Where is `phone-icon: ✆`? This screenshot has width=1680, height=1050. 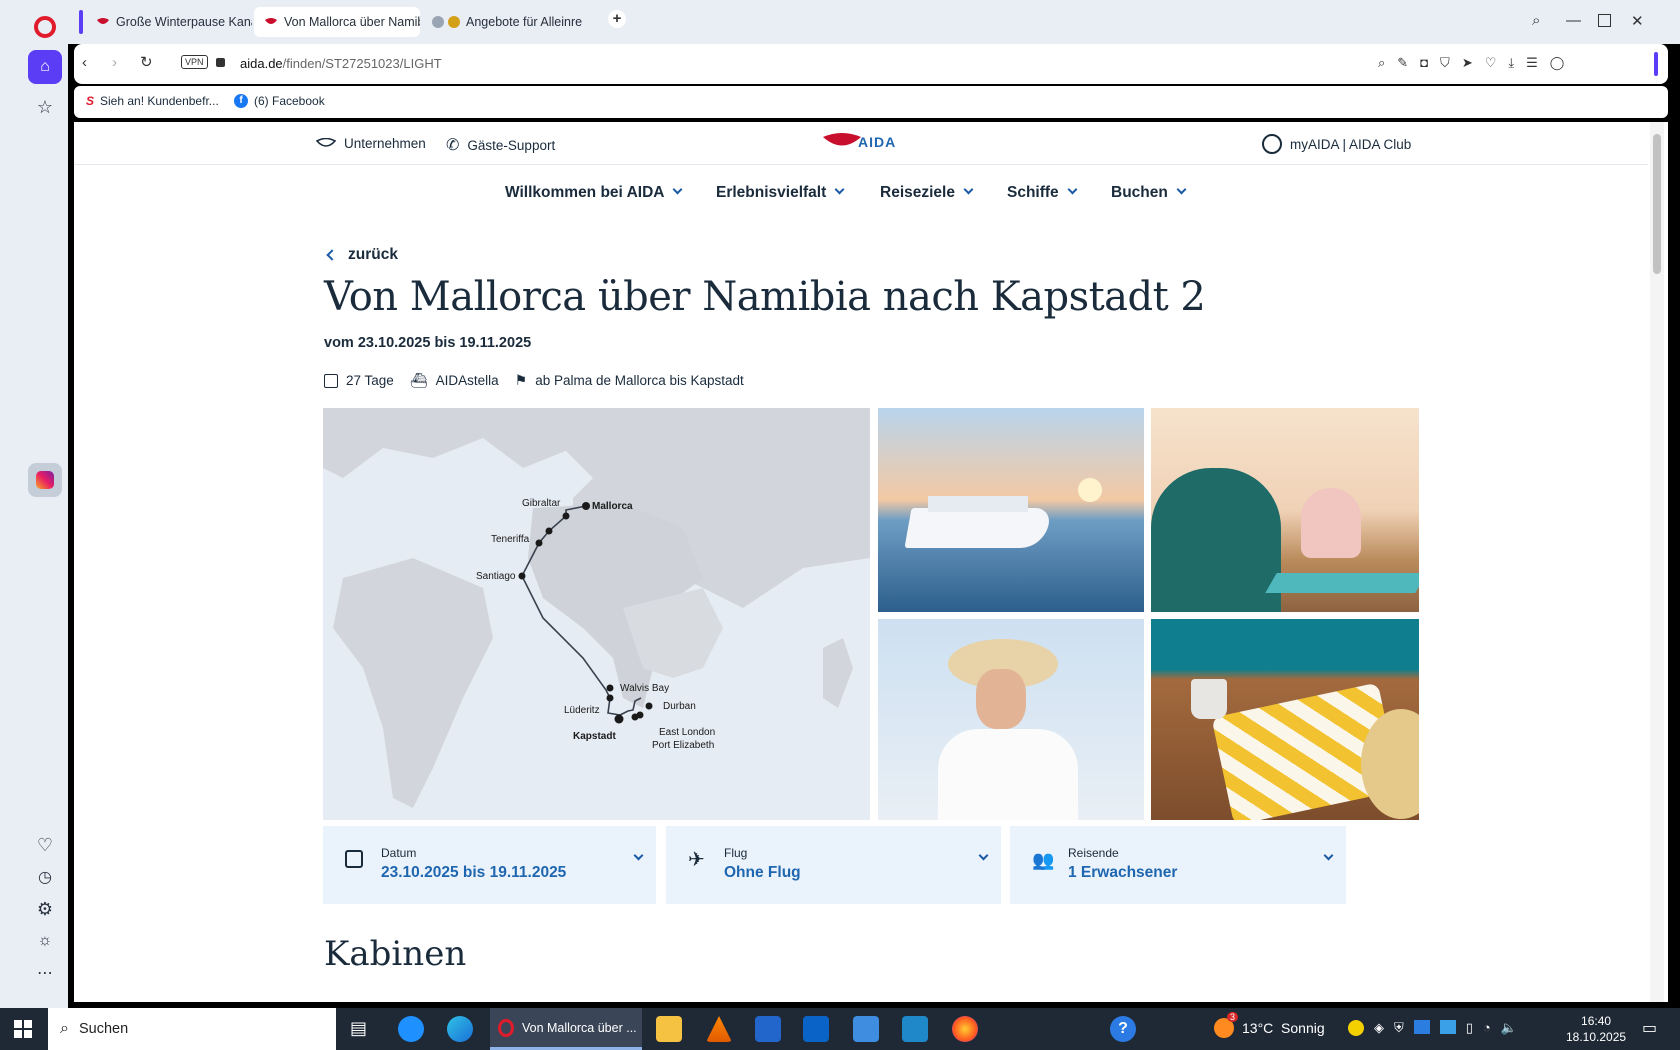
phone-icon: ✆ is located at coordinates (453, 145).